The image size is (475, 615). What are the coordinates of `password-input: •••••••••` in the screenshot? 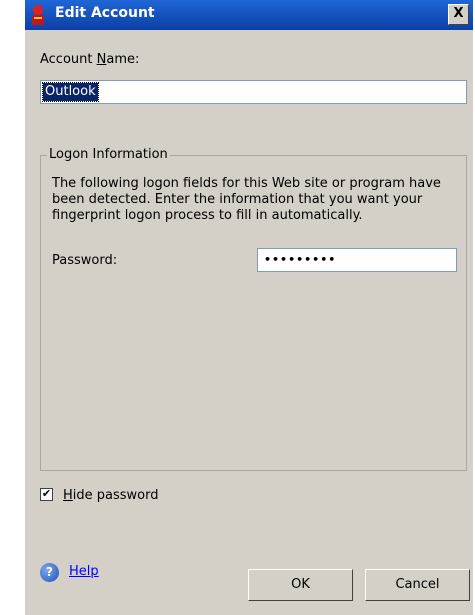 It's located at (357, 260).